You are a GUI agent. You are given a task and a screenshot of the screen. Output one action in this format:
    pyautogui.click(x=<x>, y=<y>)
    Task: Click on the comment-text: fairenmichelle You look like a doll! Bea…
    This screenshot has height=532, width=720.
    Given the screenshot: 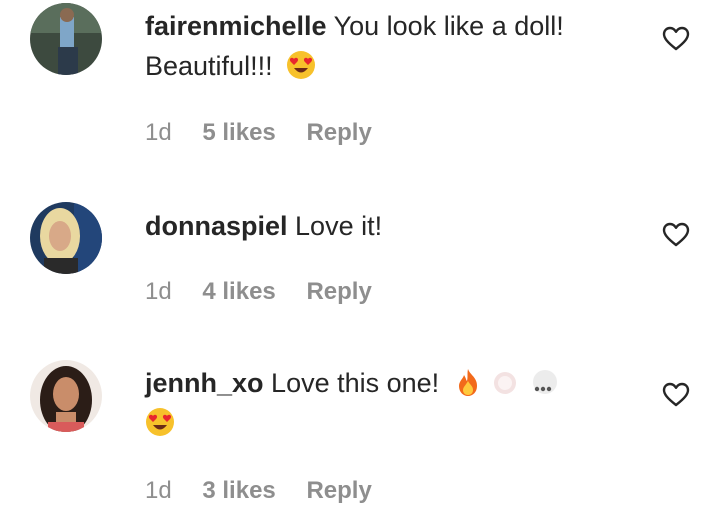 What is the action you would take?
    pyautogui.click(x=380, y=46)
    